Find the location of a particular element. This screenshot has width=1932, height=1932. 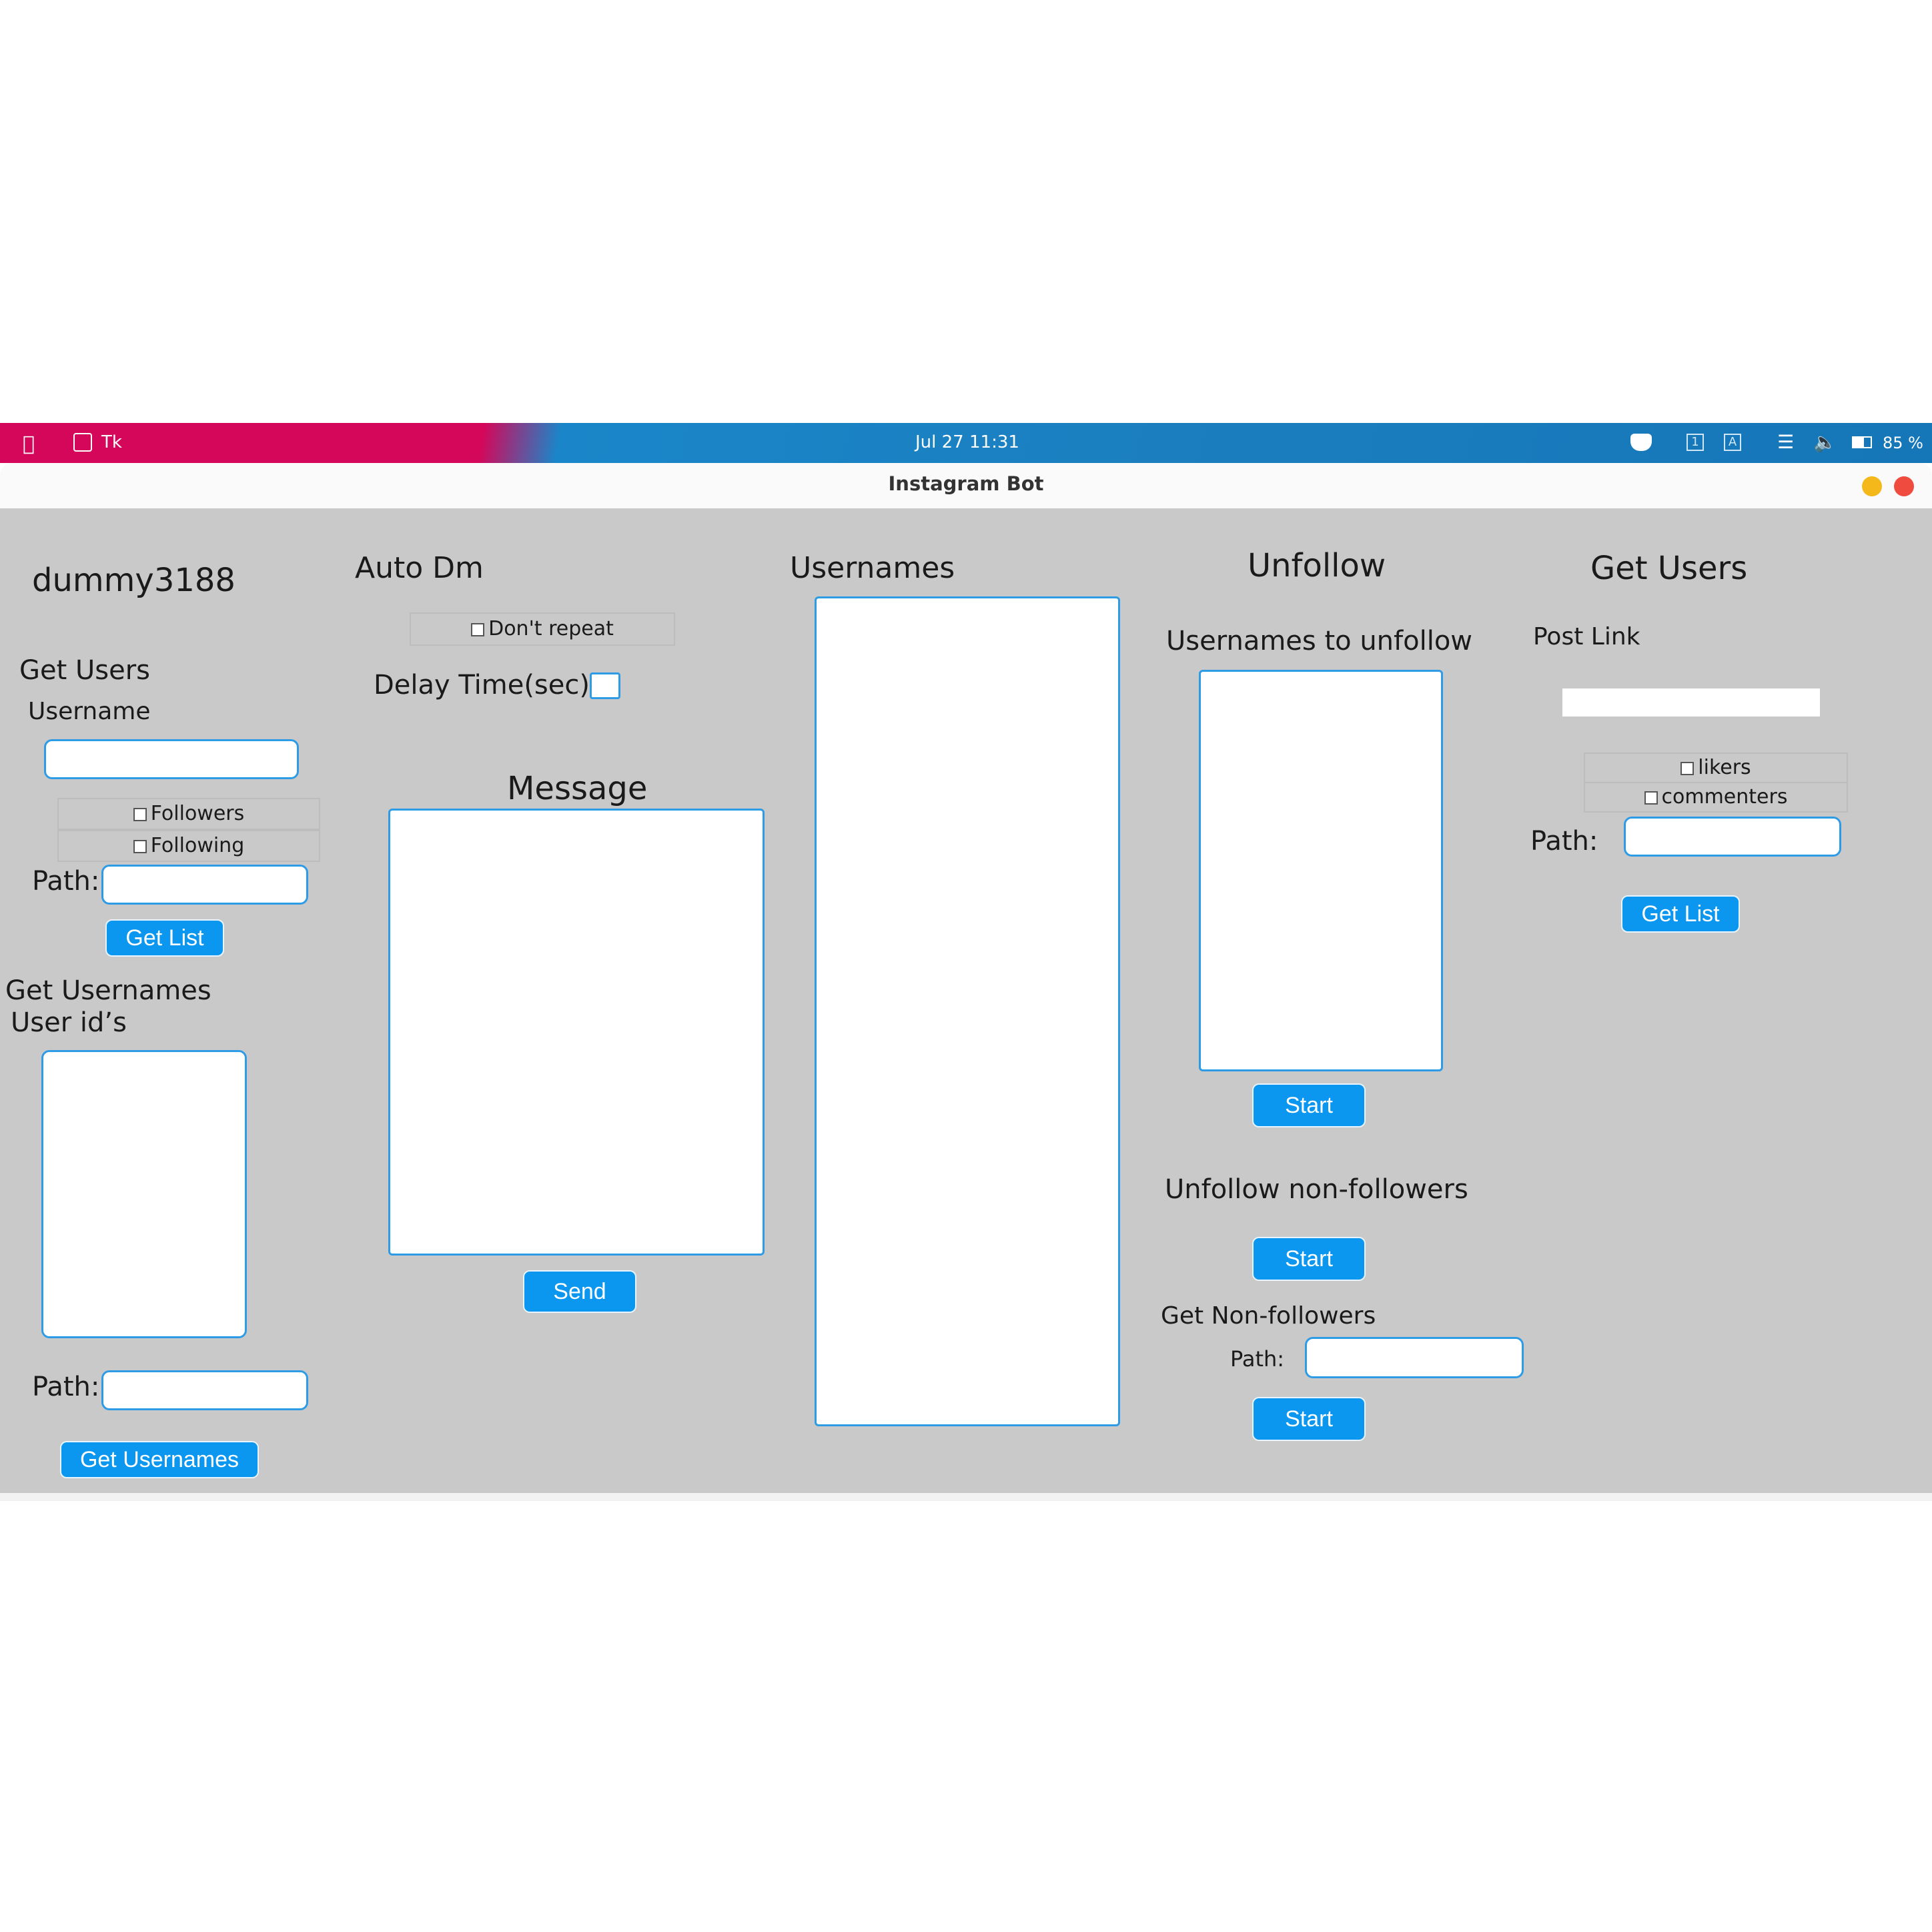

get-non-followers-start-button: Start is located at coordinates (1309, 1419).